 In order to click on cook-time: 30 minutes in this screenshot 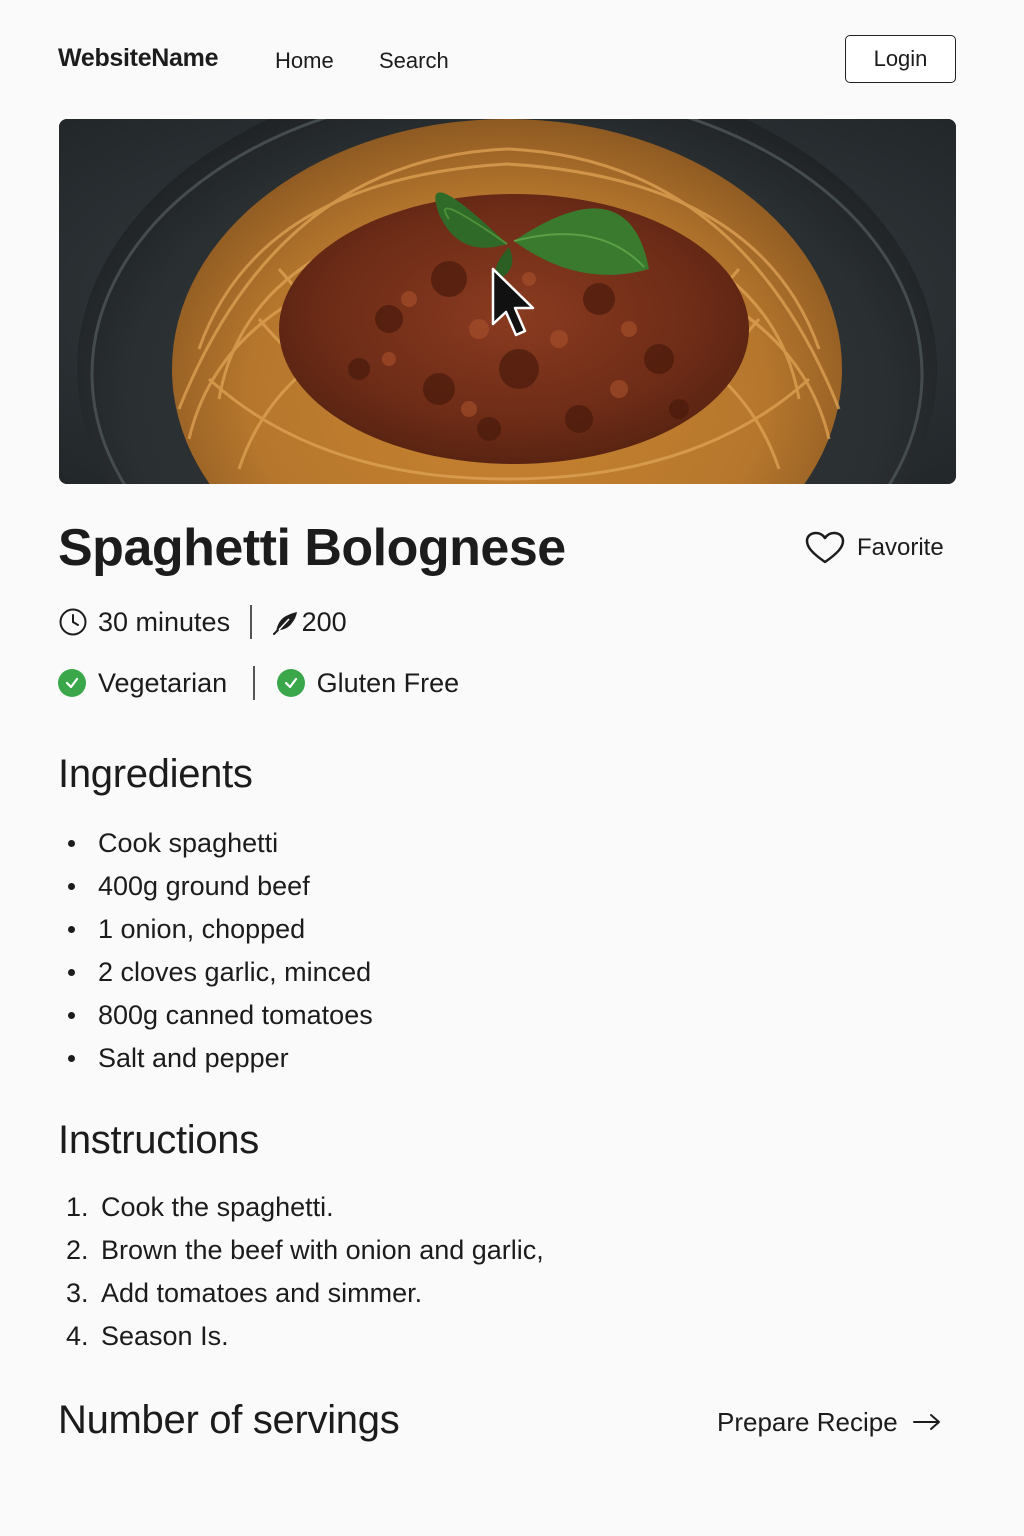, I will do `click(144, 622)`.